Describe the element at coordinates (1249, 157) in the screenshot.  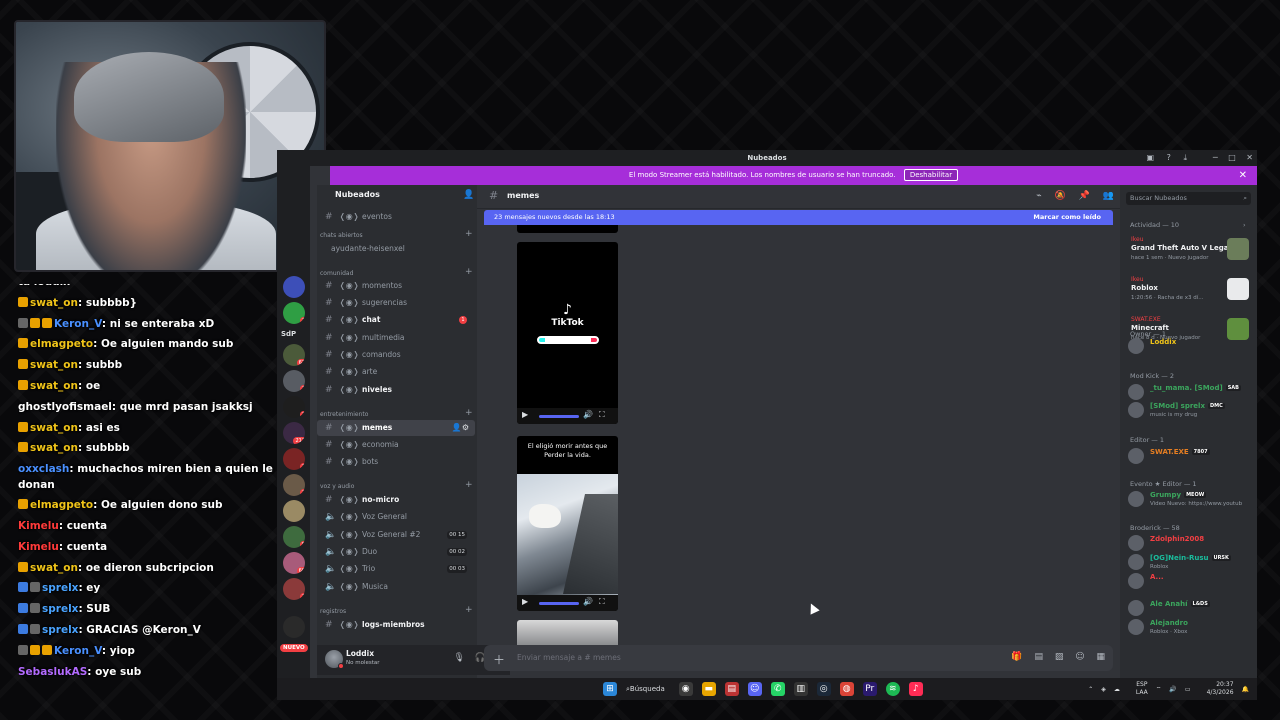
I see `close-window-icon: ✕` at that location.